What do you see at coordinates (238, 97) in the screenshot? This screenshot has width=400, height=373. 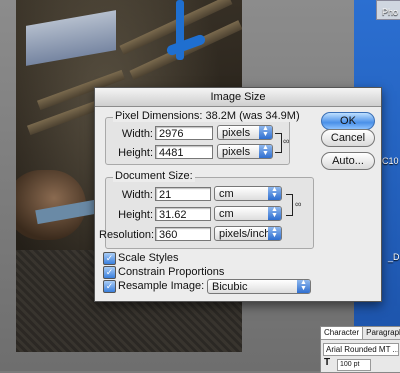 I see `dialog-title: Image Size` at bounding box center [238, 97].